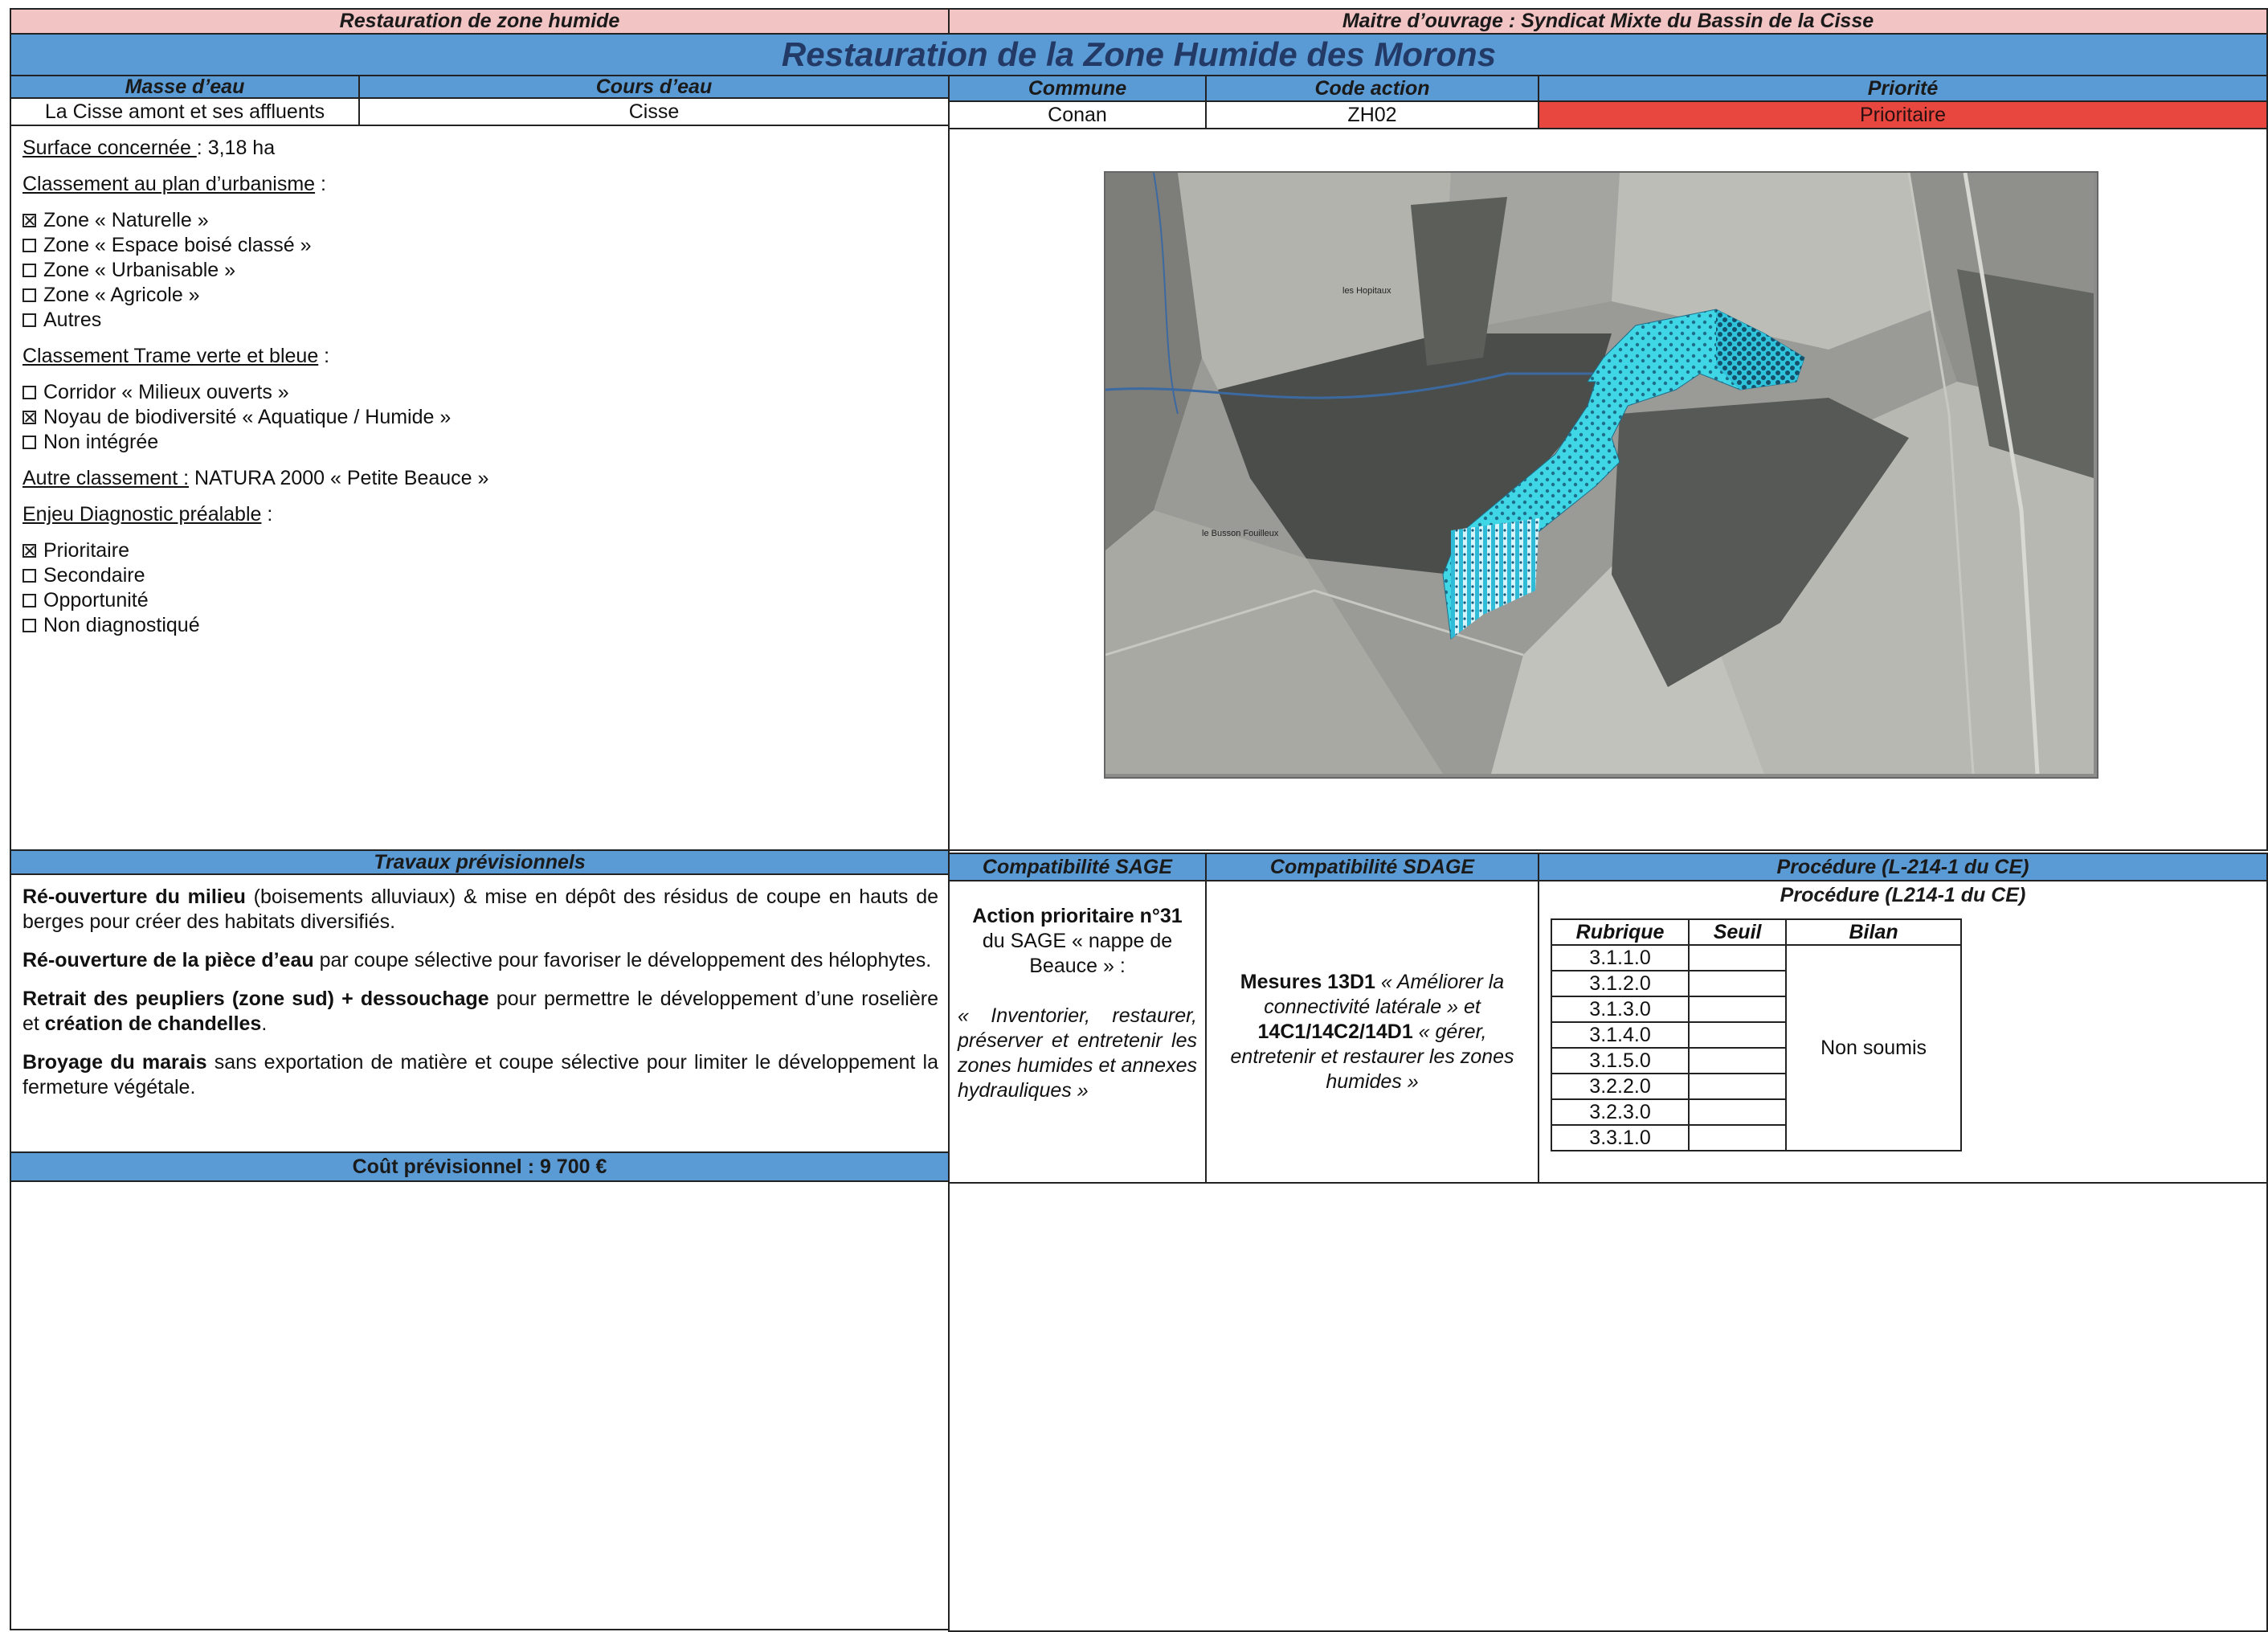 This screenshot has width=2268, height=1632. What do you see at coordinates (170, 356) in the screenshot?
I see `trame-label: Classement Trame verte et bleue` at bounding box center [170, 356].